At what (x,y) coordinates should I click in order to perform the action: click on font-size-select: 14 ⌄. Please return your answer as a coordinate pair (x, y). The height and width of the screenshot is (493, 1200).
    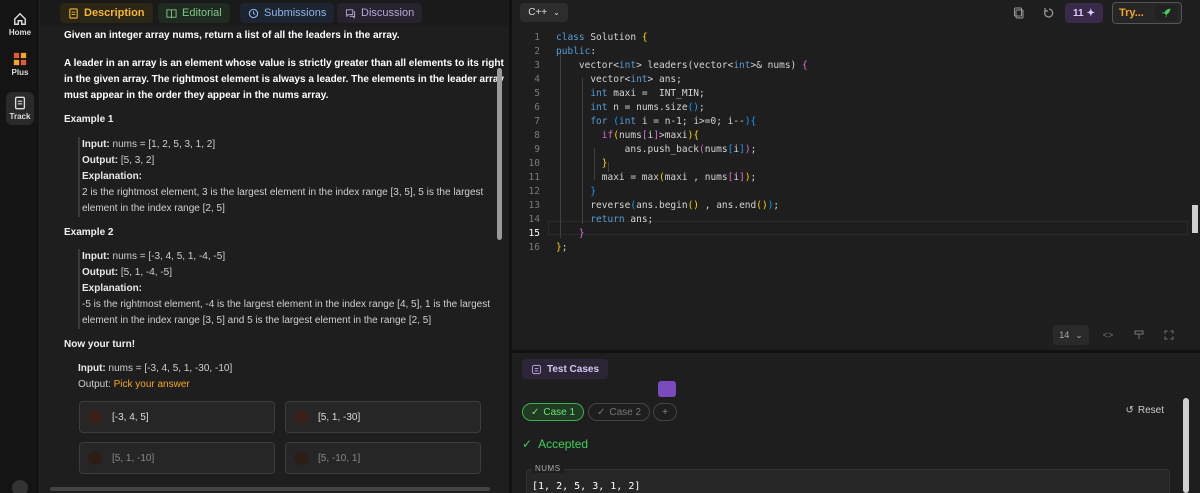
    Looking at the image, I should click on (1071, 335).